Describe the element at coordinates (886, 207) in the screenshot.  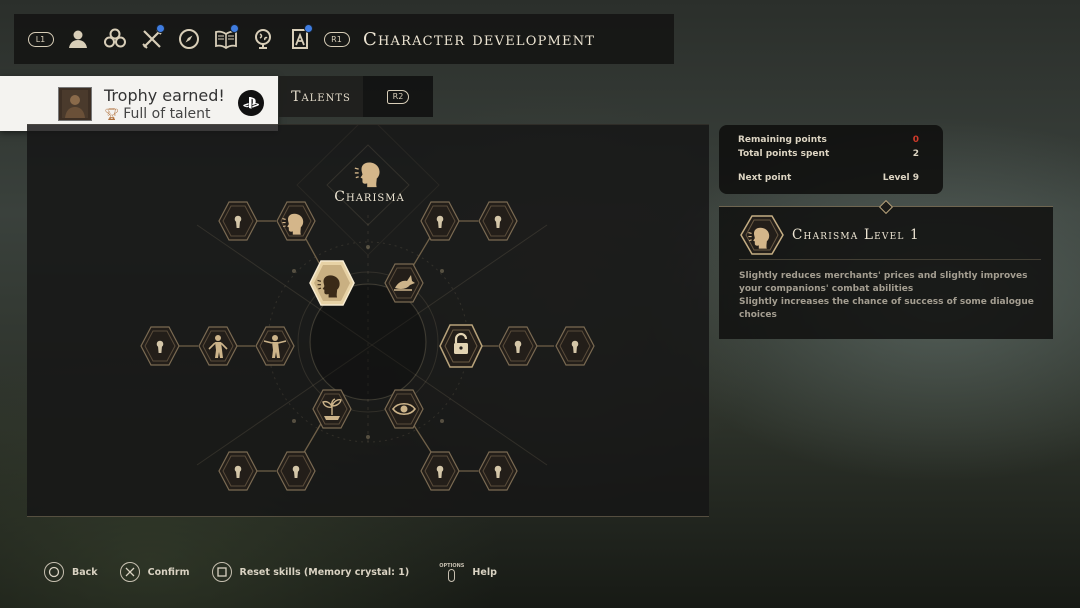
I see `connector-diamond` at that location.